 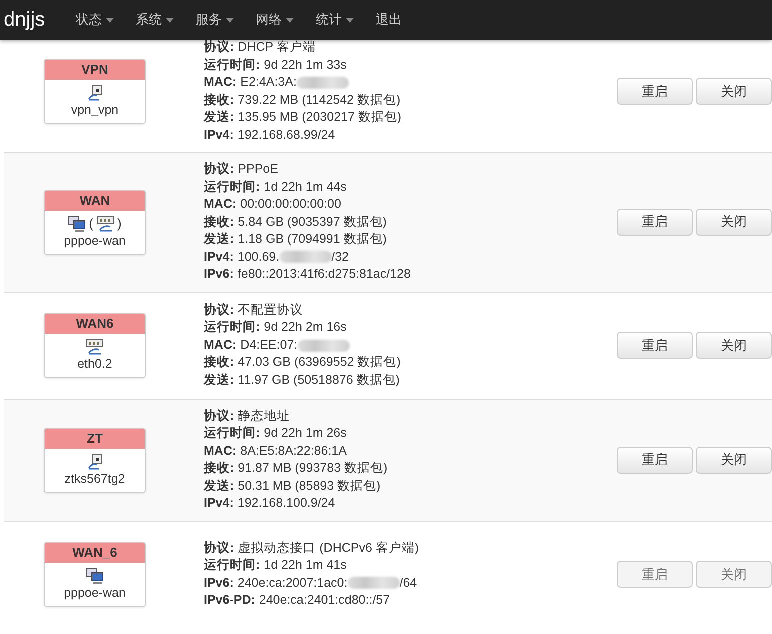 I want to click on detail-value: 9d 22h 2m 16s, so click(x=305, y=327).